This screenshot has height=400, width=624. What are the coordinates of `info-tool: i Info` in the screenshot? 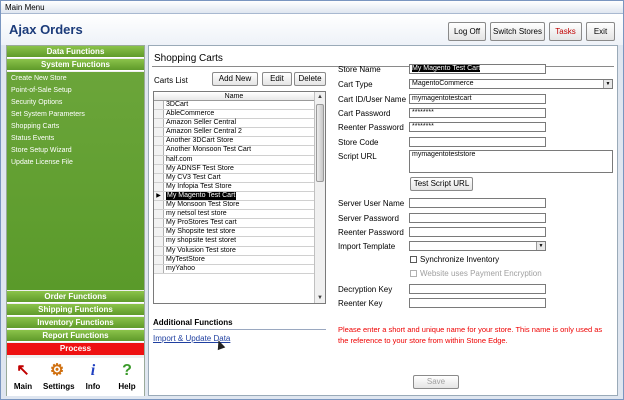 It's located at (93, 375).